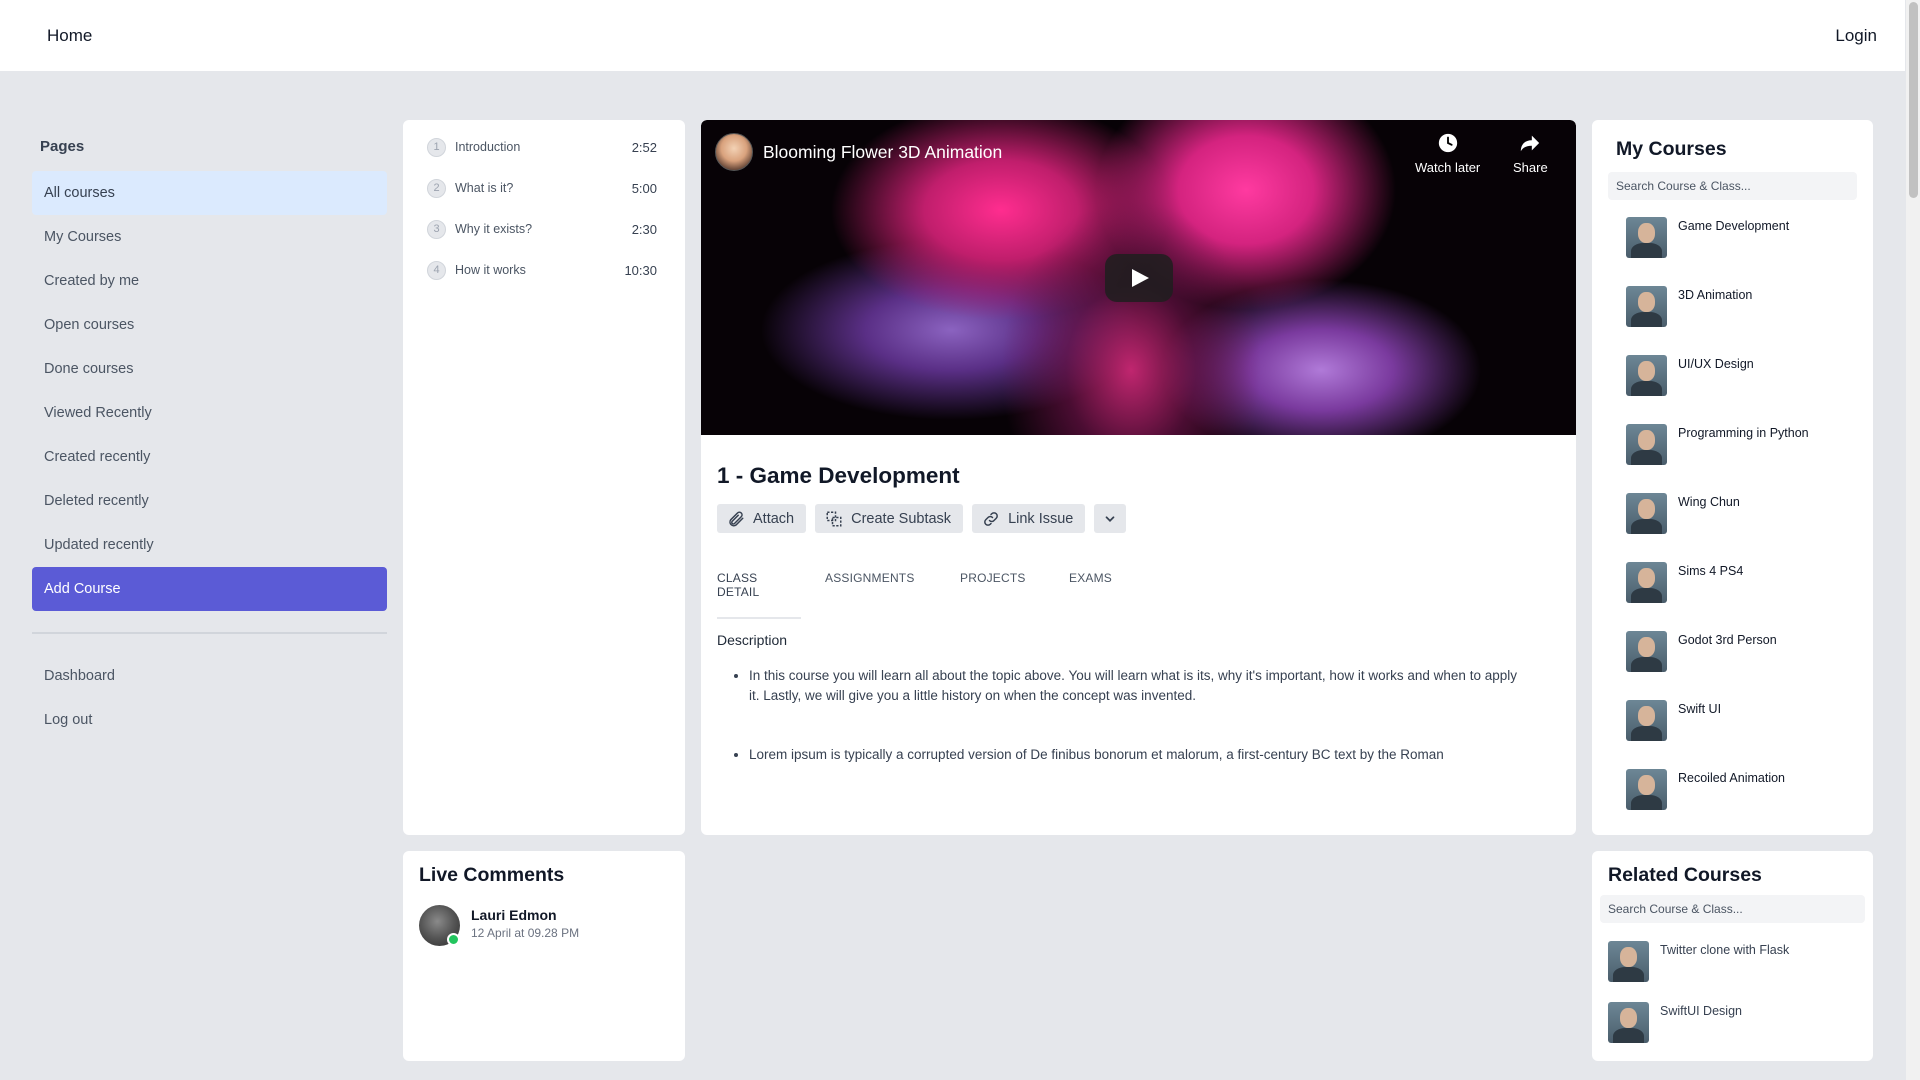  What do you see at coordinates (882, 152) in the screenshot?
I see `video-title: Blooming Flower 3D Animation` at bounding box center [882, 152].